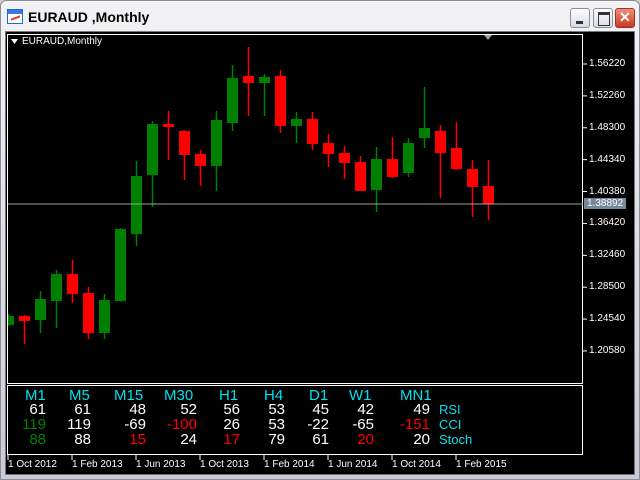  I want to click on chart-symbol-label: EURAUD,Monthly, so click(62, 41).